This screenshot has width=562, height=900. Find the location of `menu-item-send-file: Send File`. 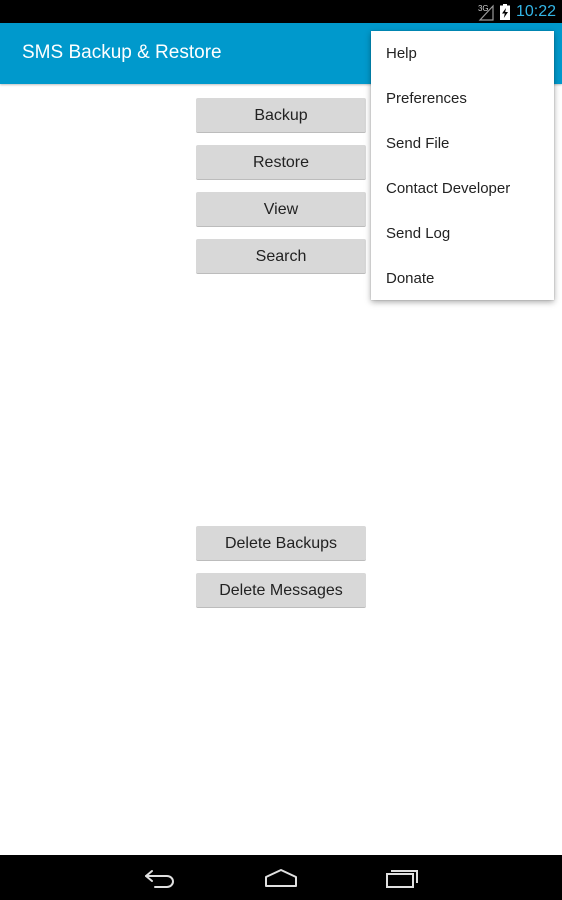

menu-item-send-file: Send File is located at coordinates (462, 143).